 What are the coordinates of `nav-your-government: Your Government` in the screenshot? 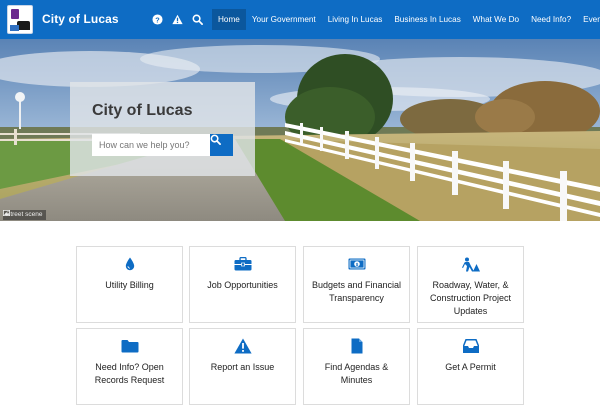 It's located at (284, 19).